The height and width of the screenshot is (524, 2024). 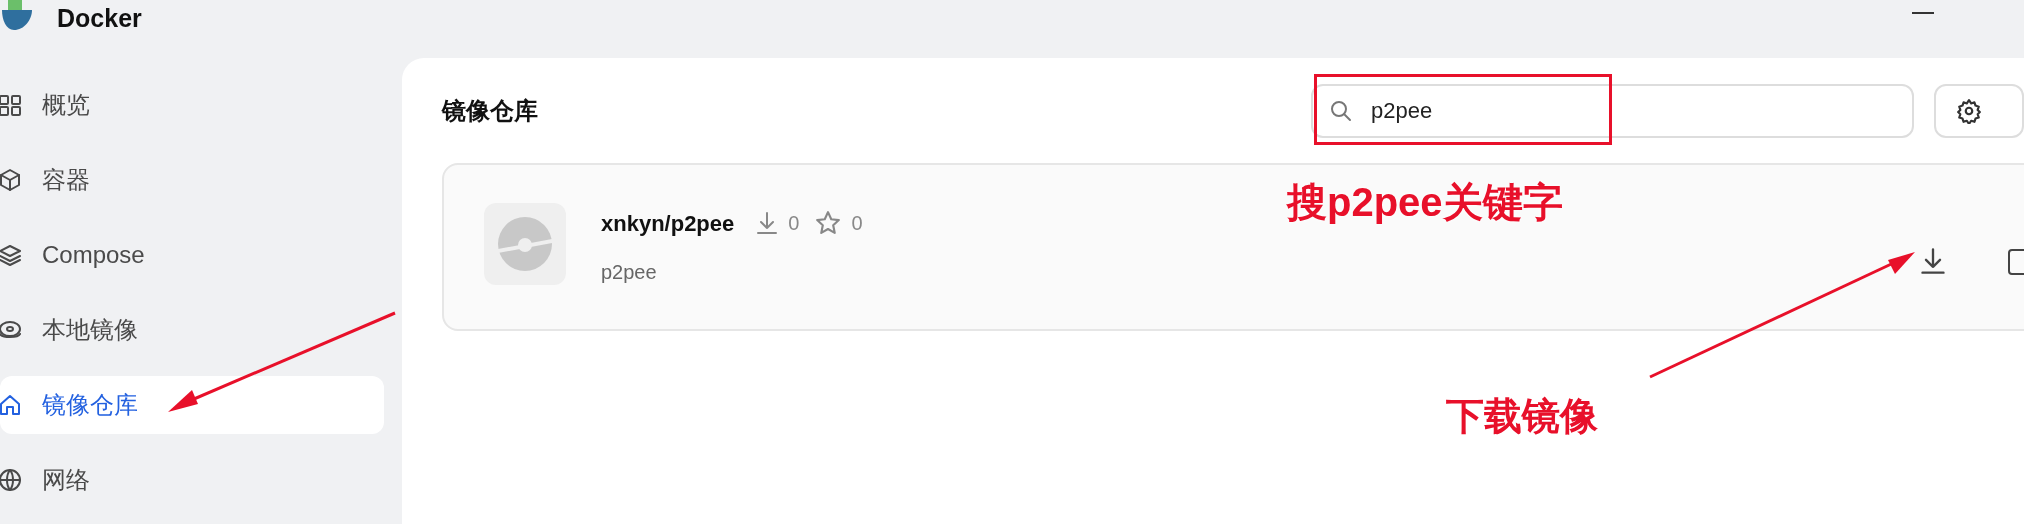 What do you see at coordinates (66, 180) in the screenshot?
I see `sidebar-label: 容器` at bounding box center [66, 180].